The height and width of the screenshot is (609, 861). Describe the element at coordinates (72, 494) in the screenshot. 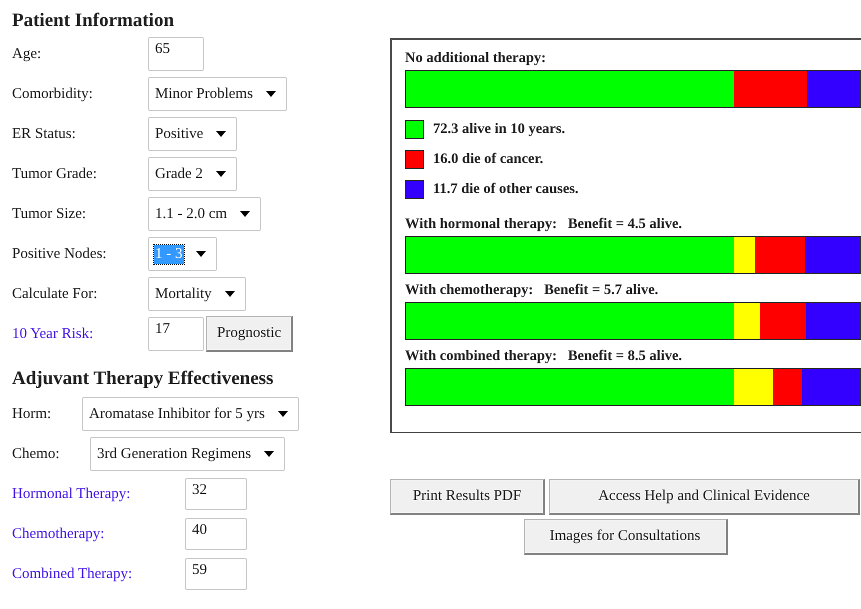

I see `field-label: Hormonal Therapy:` at that location.